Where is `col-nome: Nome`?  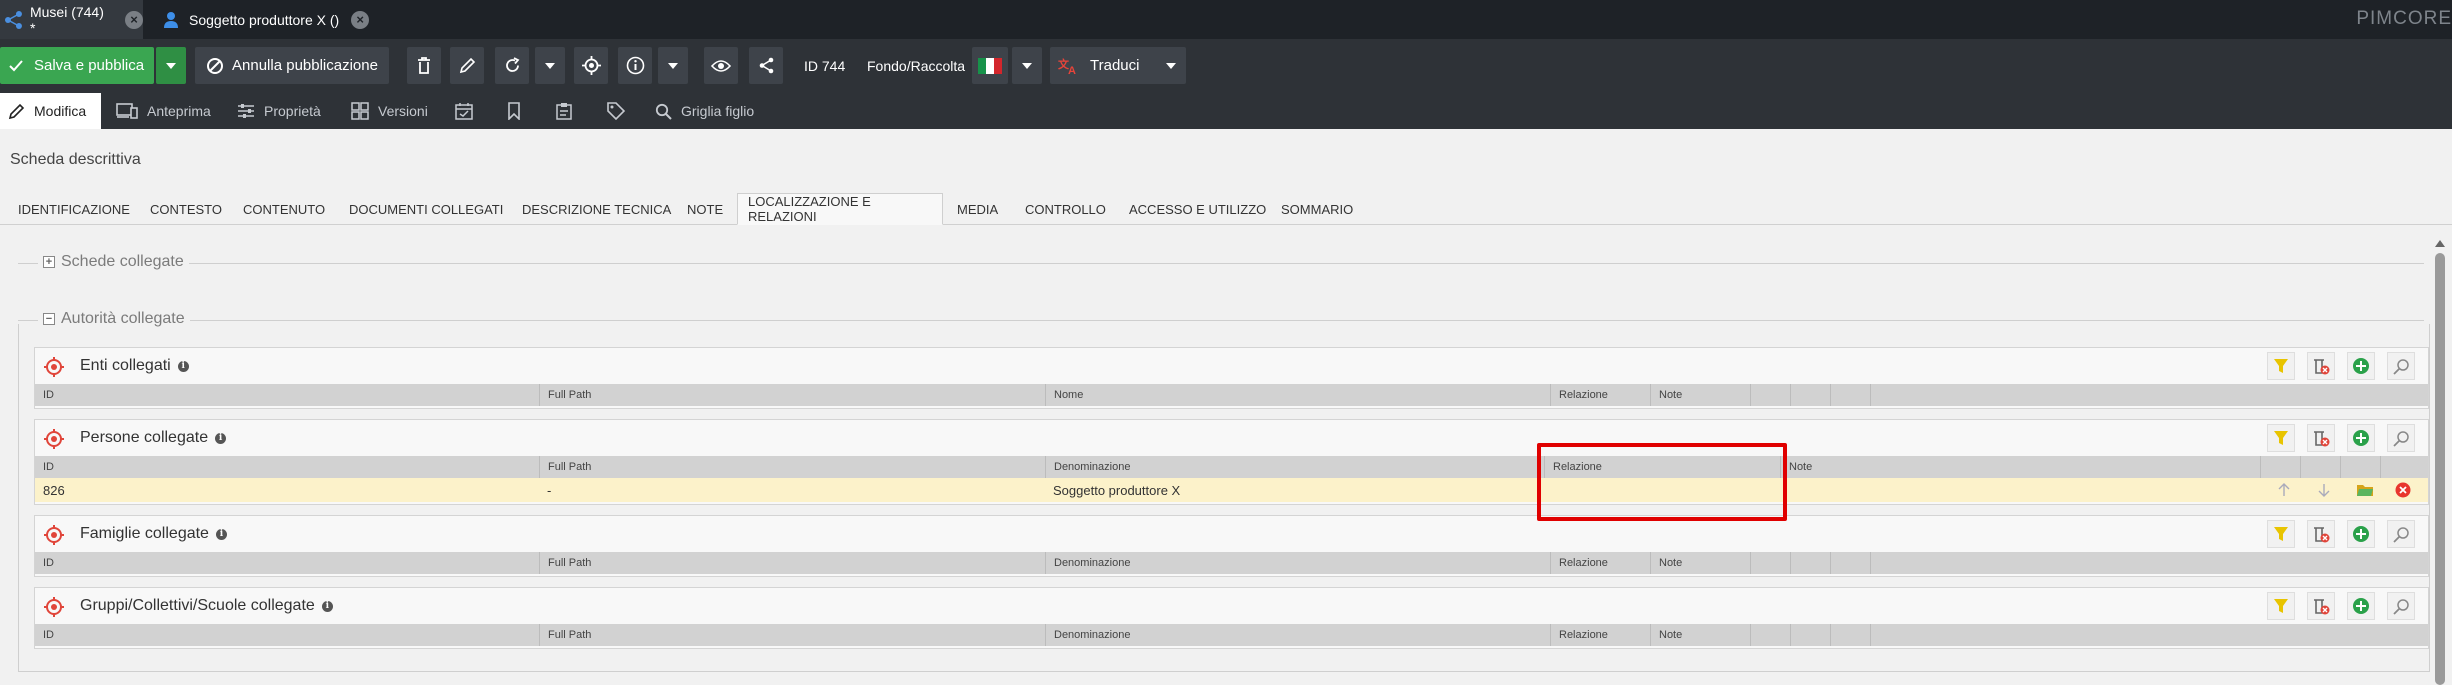
col-nome: Nome is located at coordinates (1064, 395).